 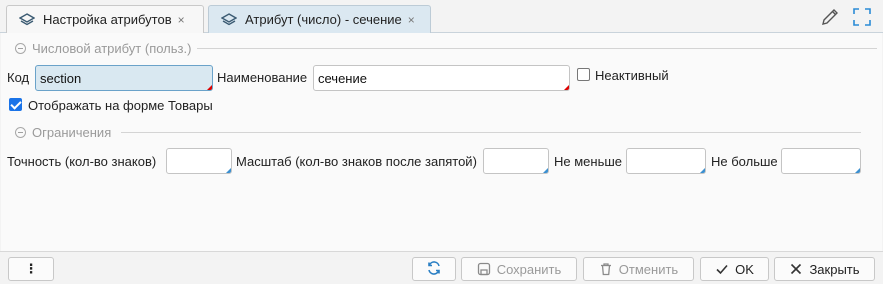 I want to click on more-button: ⋮, so click(x=31, y=269).